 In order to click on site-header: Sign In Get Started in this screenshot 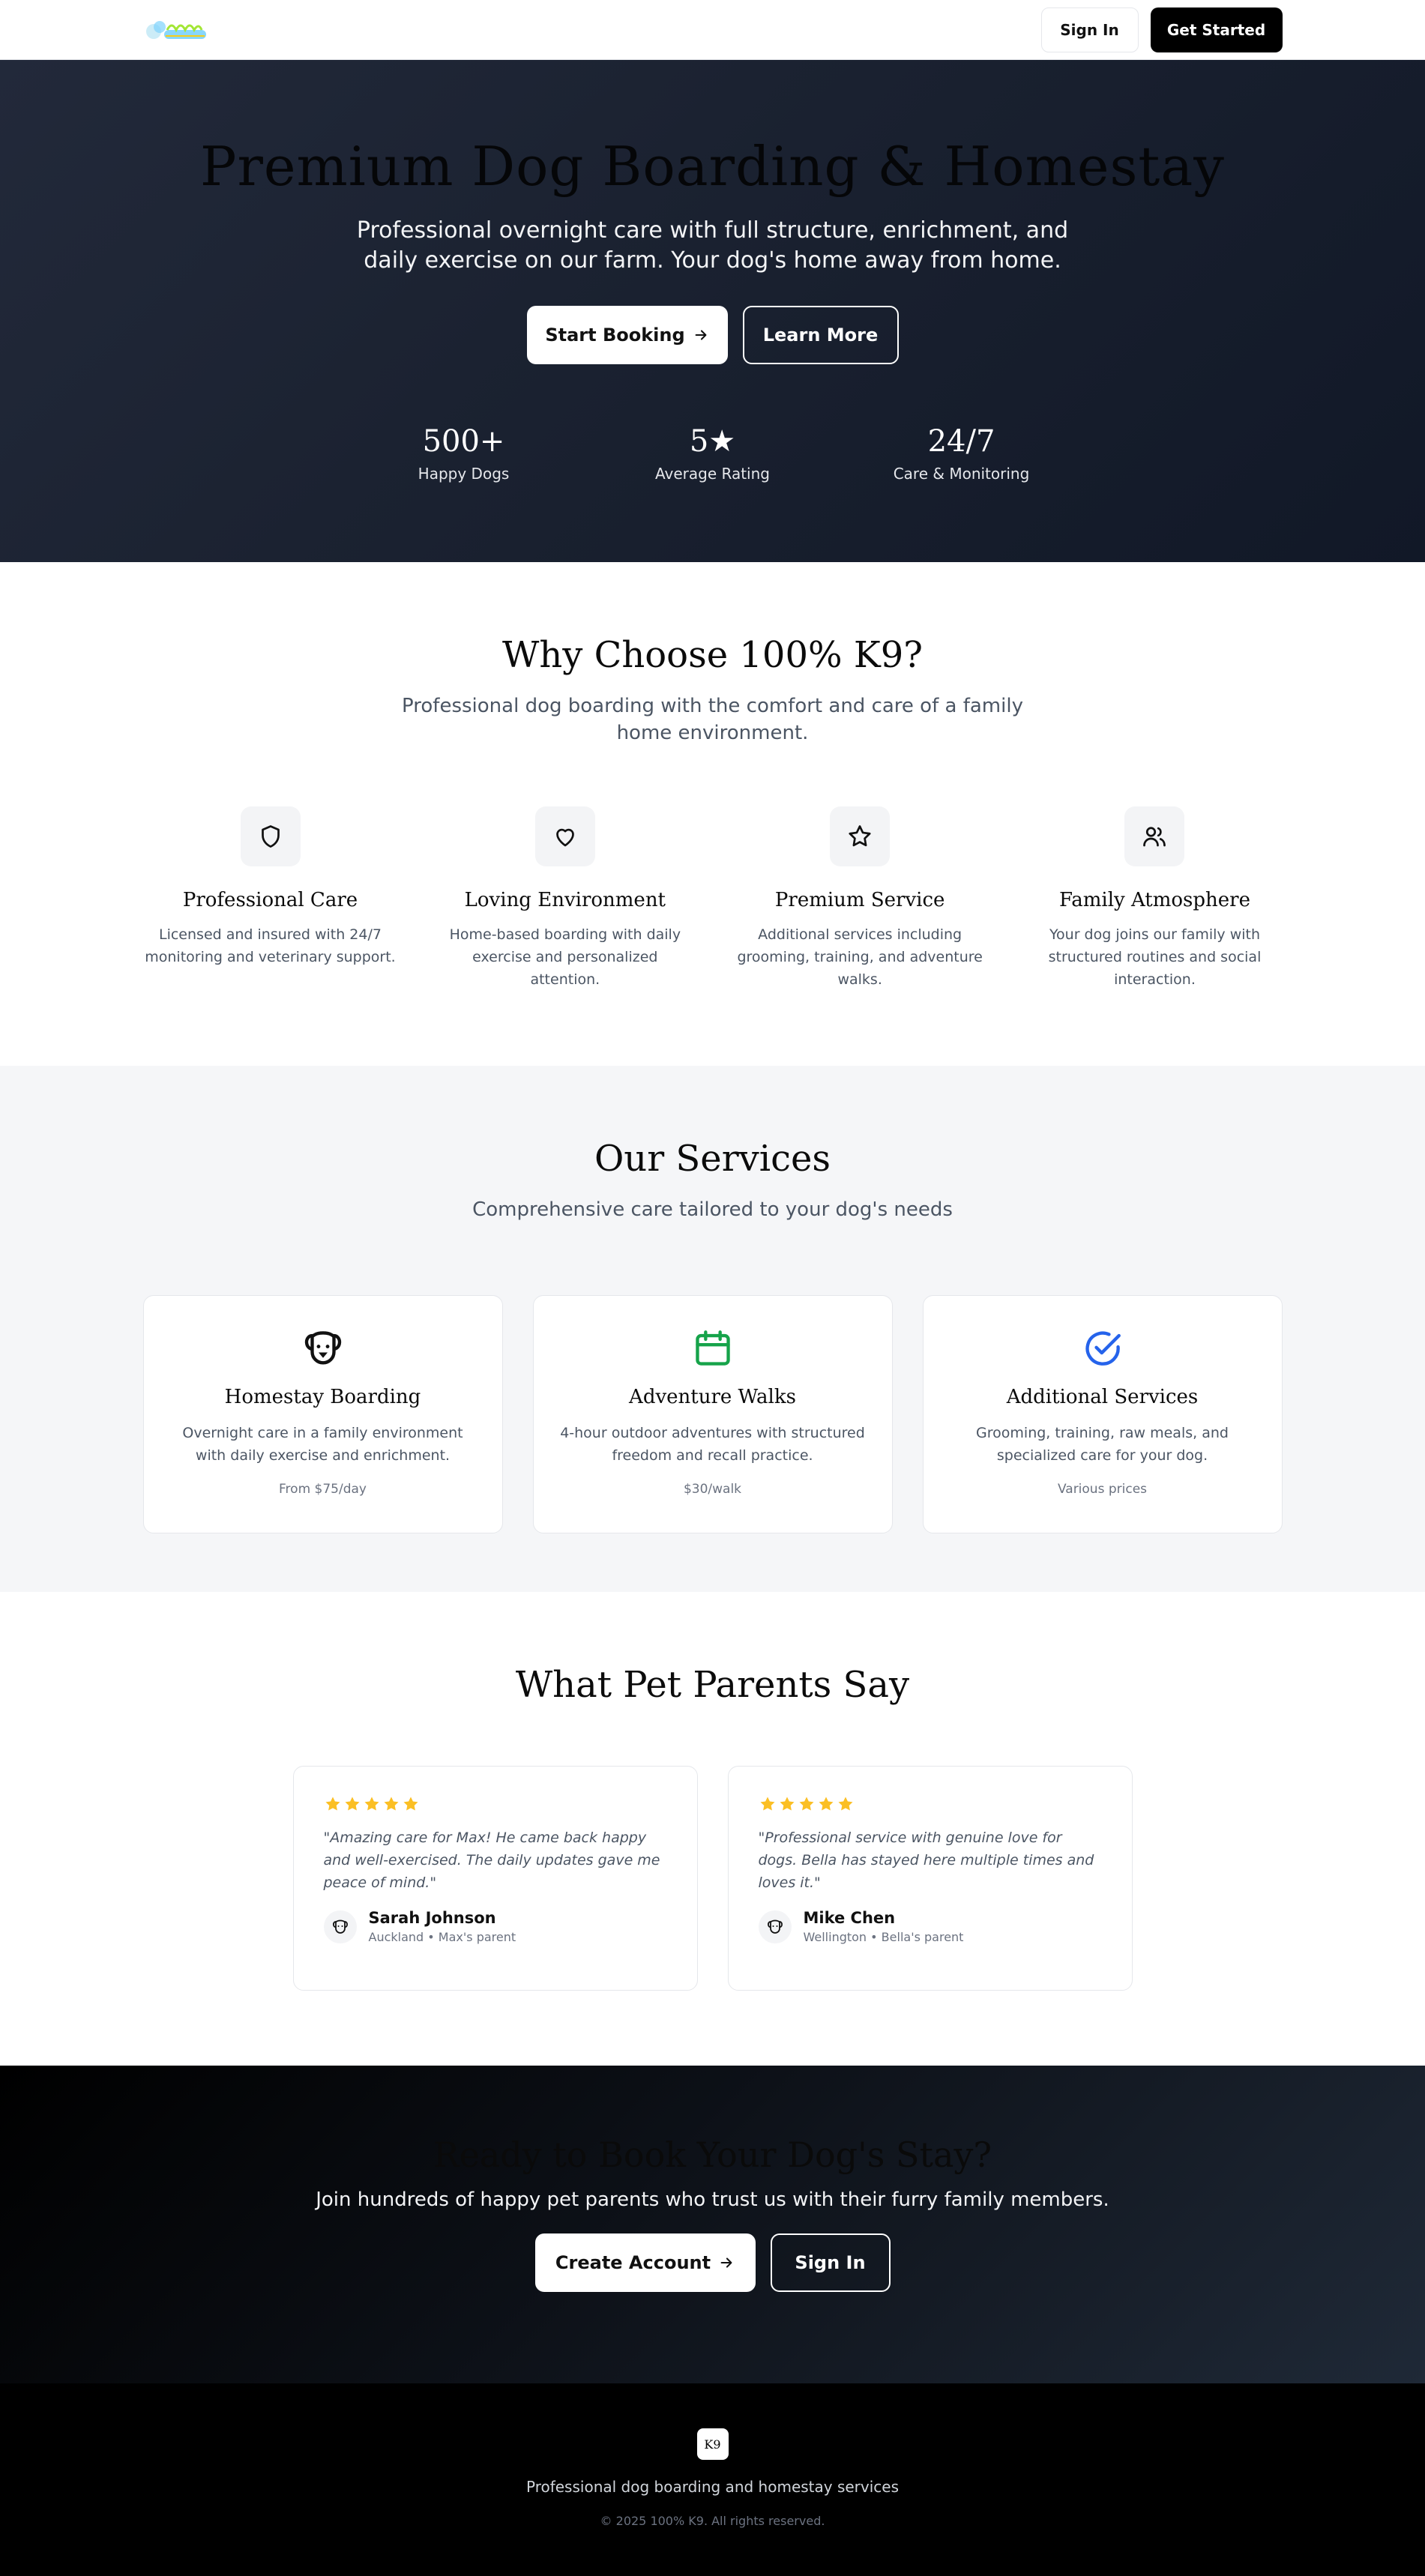, I will do `click(712, 30)`.